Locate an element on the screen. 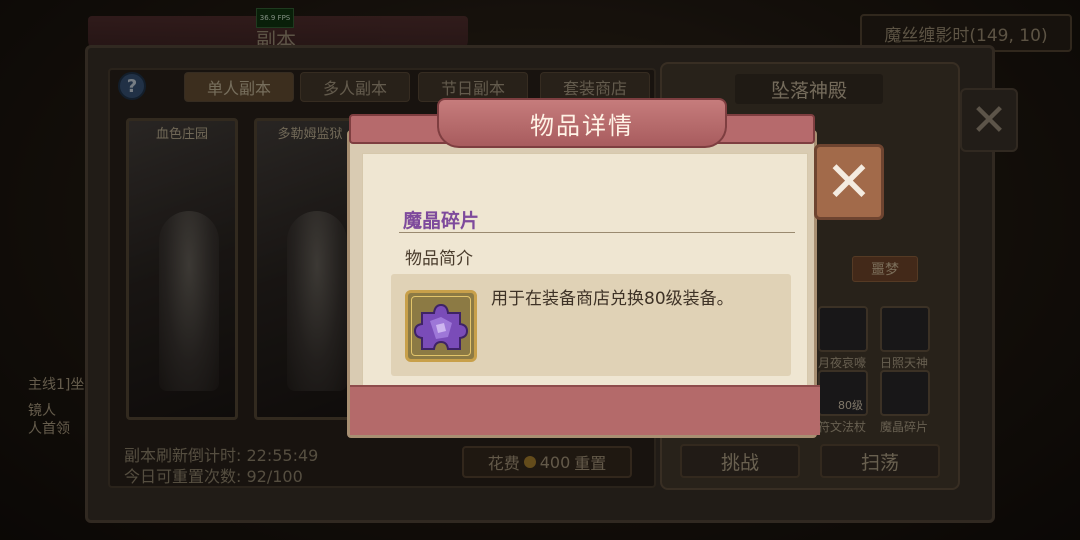  item-description-box: 用于在装备商店兑换80级装备。 is located at coordinates (591, 325).